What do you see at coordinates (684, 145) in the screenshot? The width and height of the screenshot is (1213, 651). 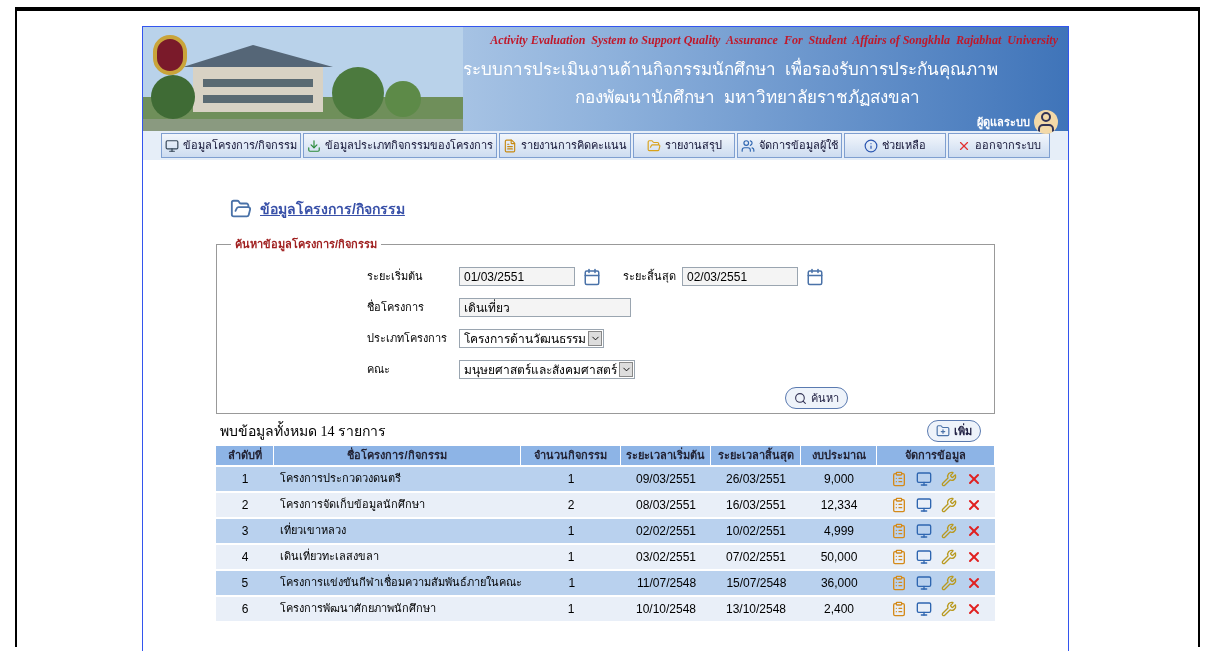 I see `menu-button: รายงานสรุป` at bounding box center [684, 145].